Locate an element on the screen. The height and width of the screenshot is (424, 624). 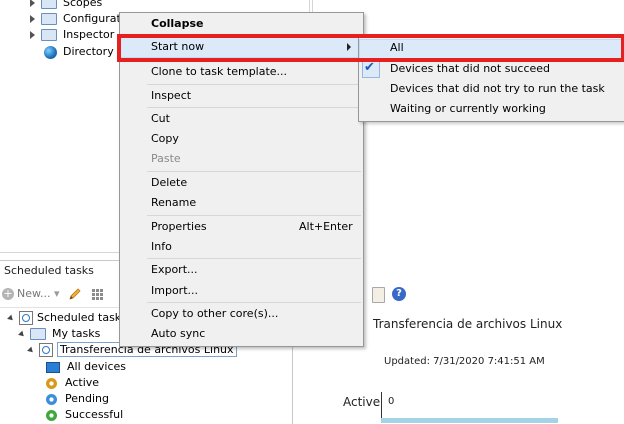
tree-item-successful: Successful is located at coordinates (84, 414).